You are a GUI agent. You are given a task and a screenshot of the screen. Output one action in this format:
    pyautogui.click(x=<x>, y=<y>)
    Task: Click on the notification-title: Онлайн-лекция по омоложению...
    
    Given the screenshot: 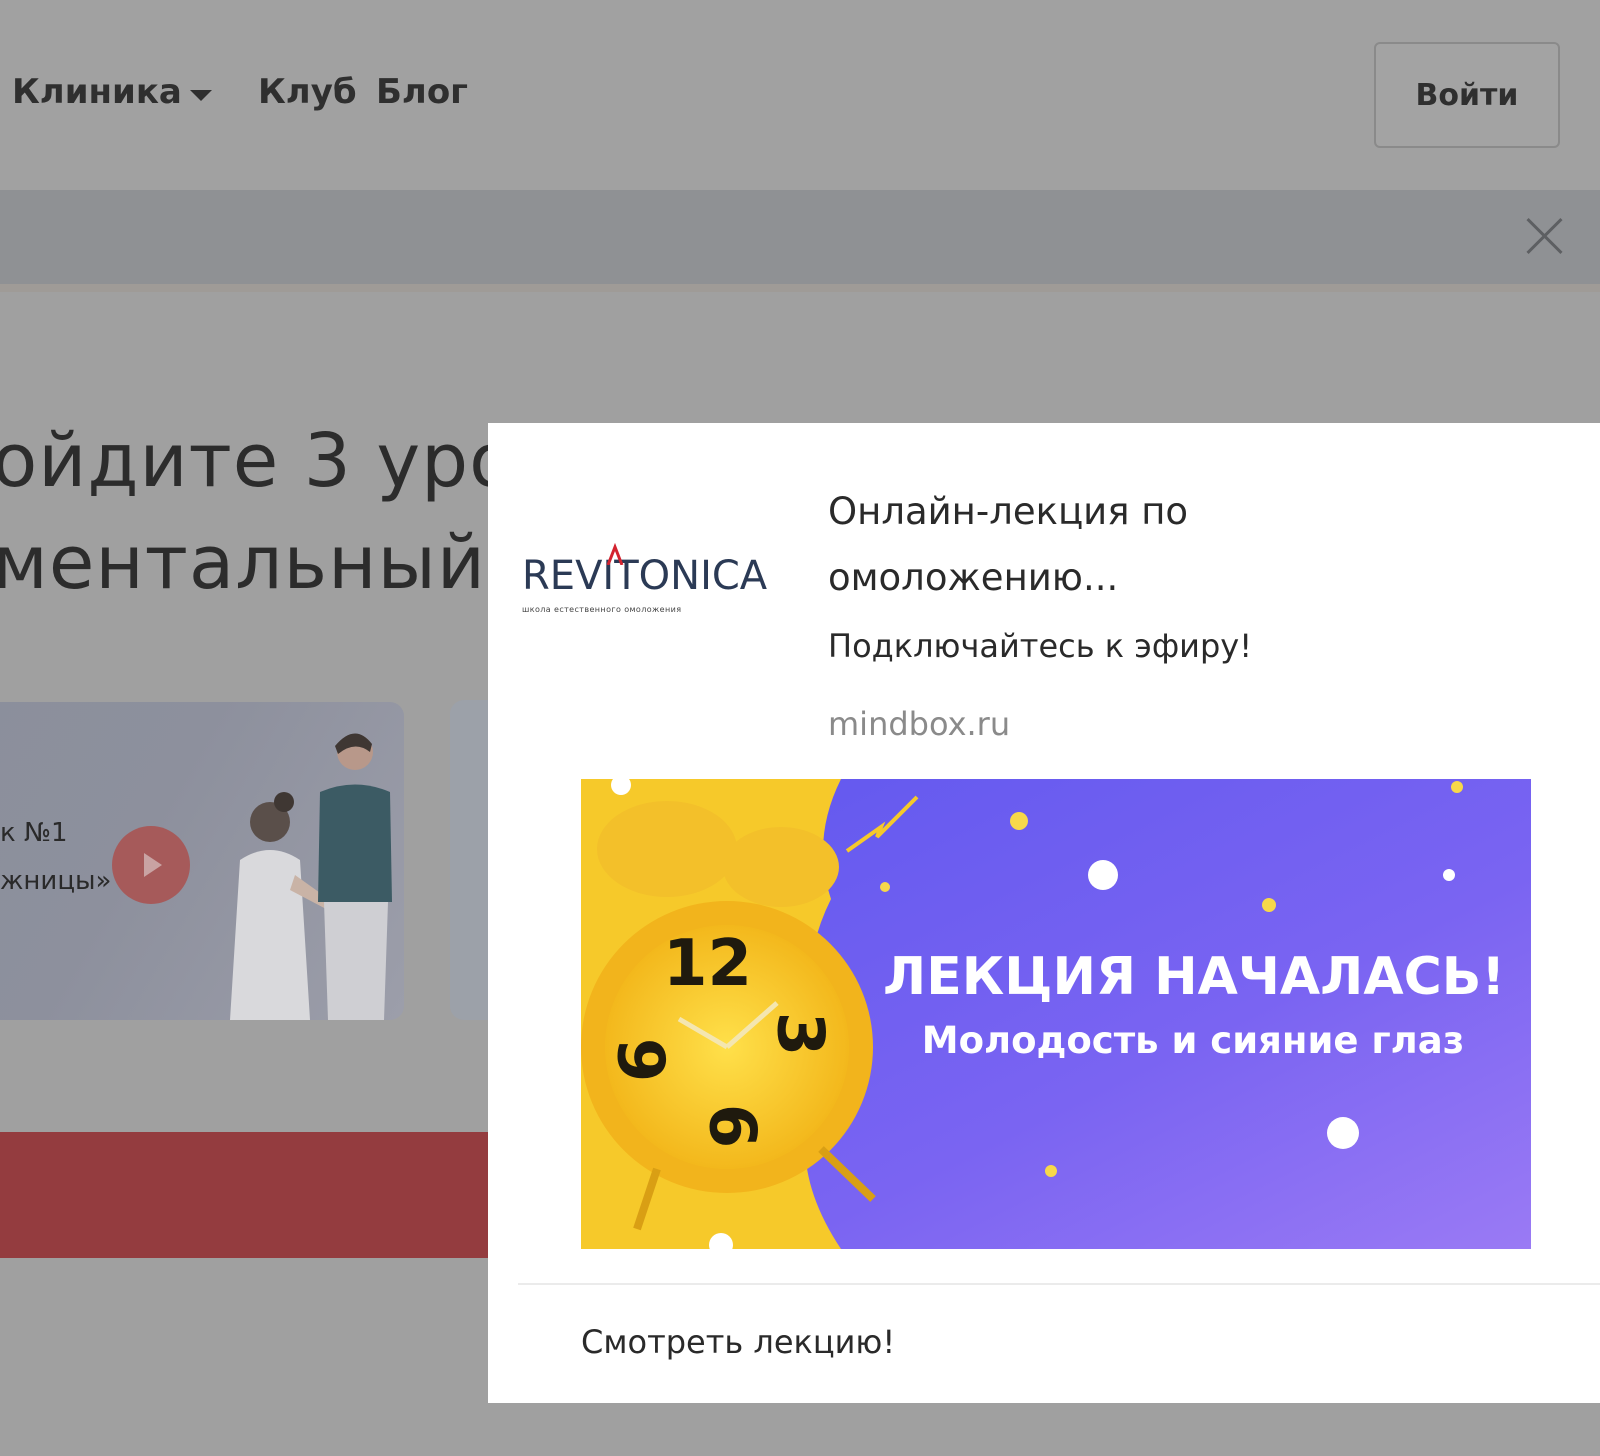 What is the action you would take?
    pyautogui.click(x=1008, y=544)
    